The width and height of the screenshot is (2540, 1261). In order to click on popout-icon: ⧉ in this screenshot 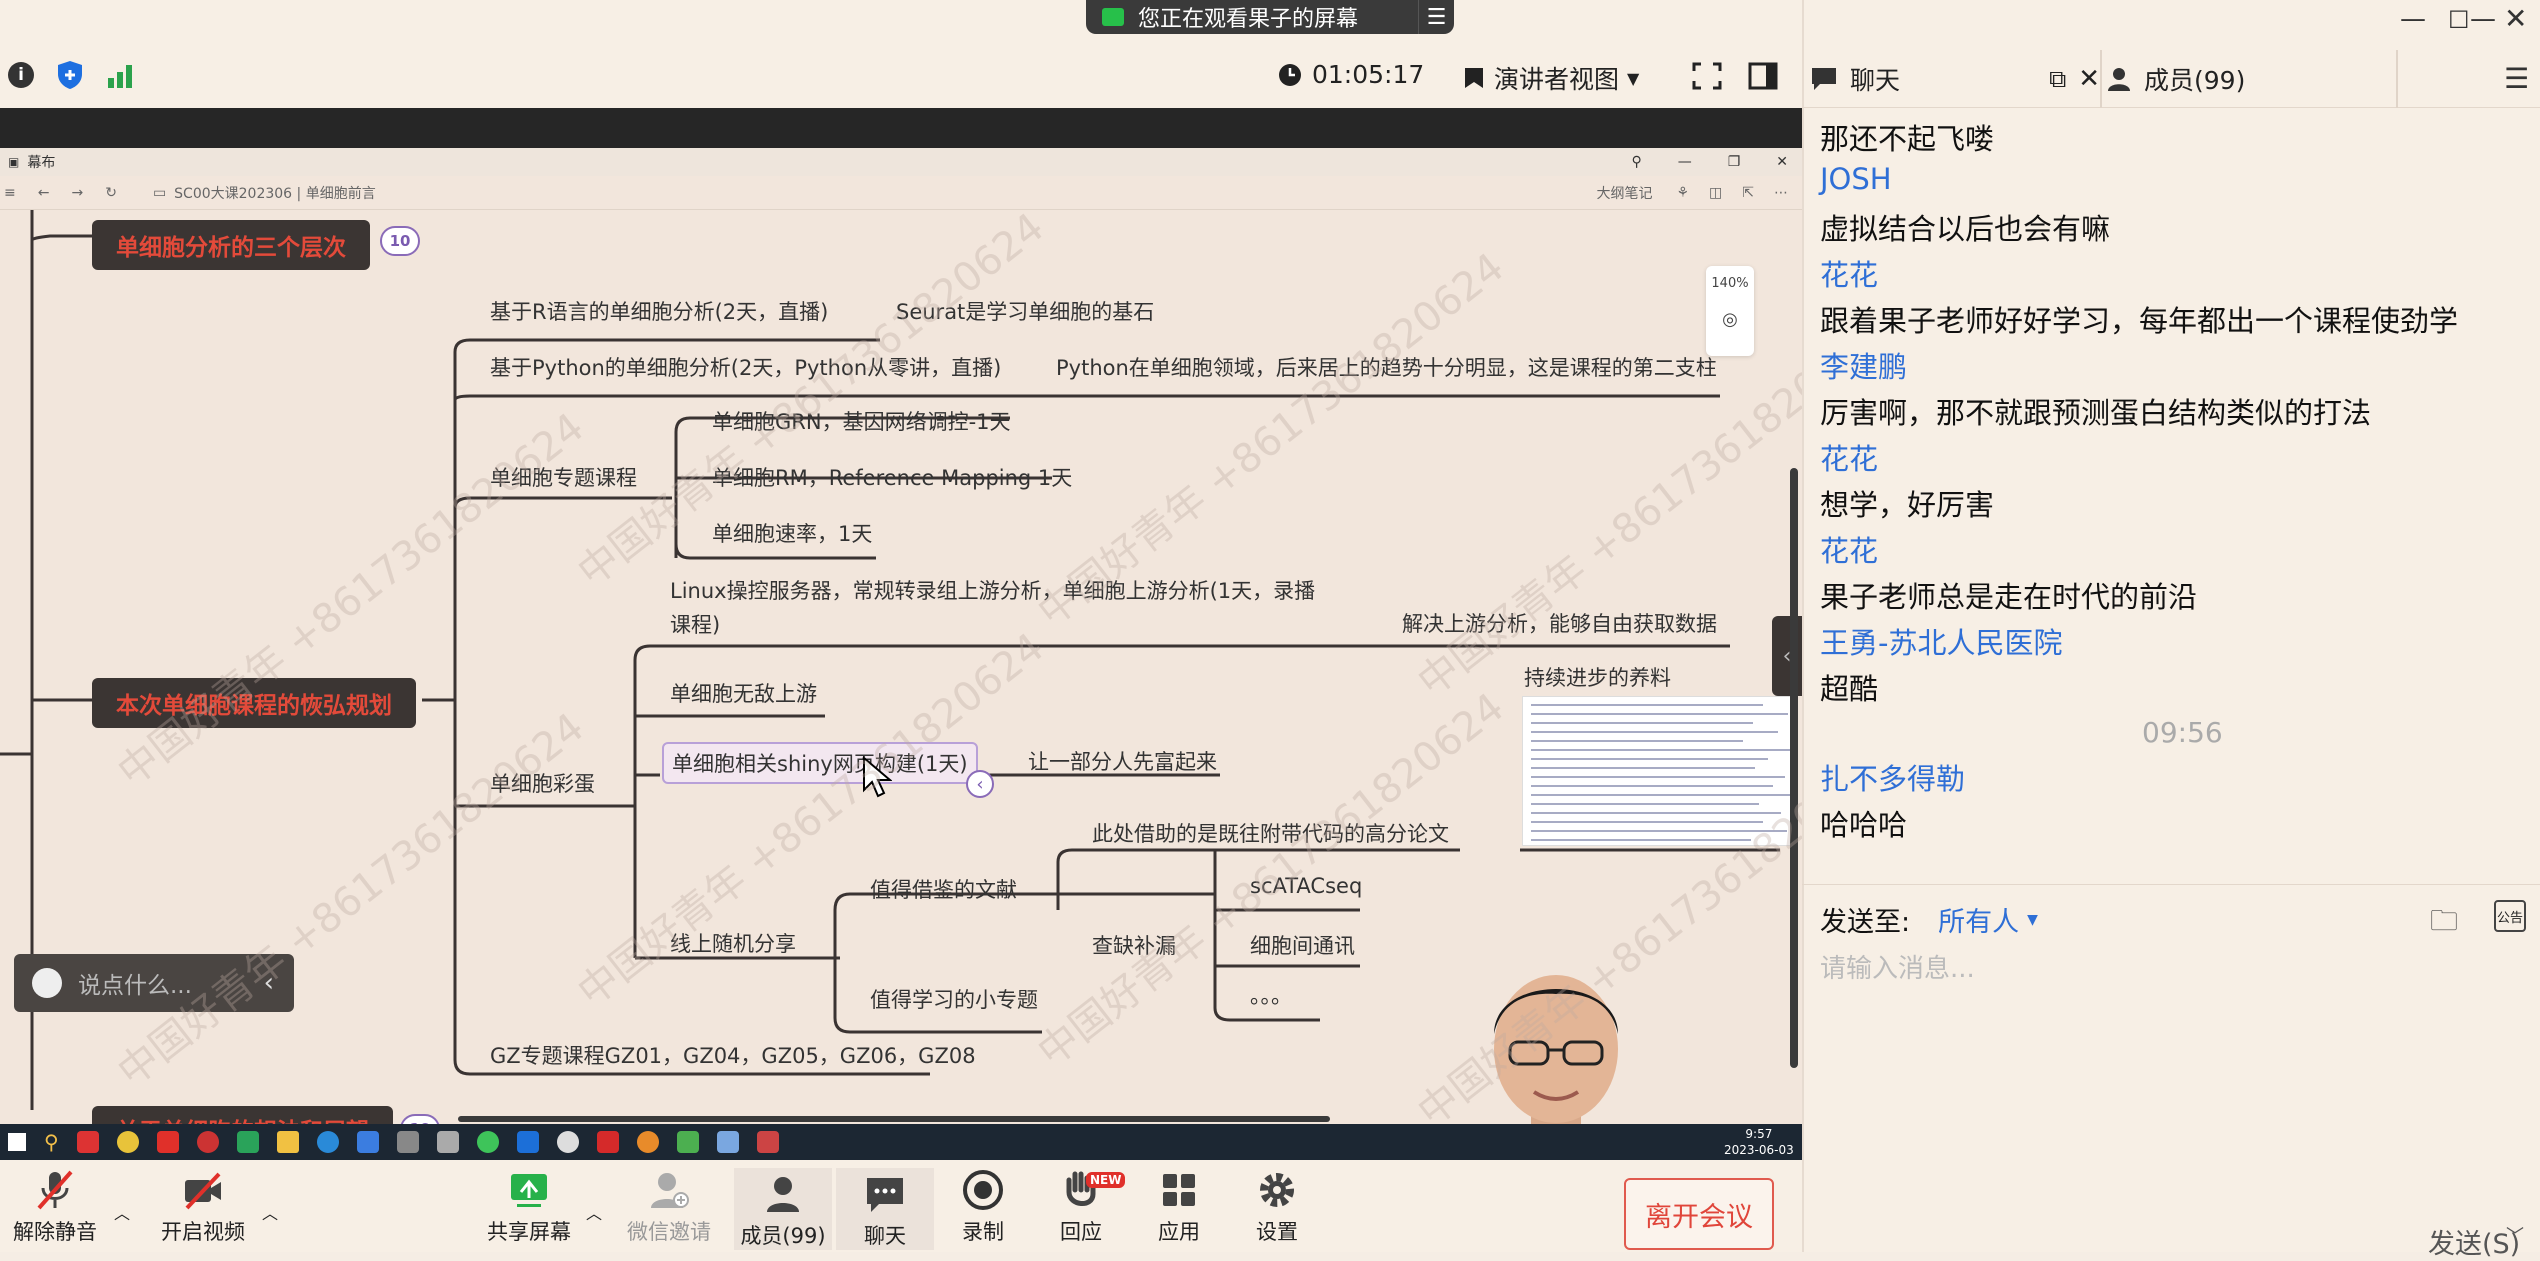, I will do `click(2057, 79)`.